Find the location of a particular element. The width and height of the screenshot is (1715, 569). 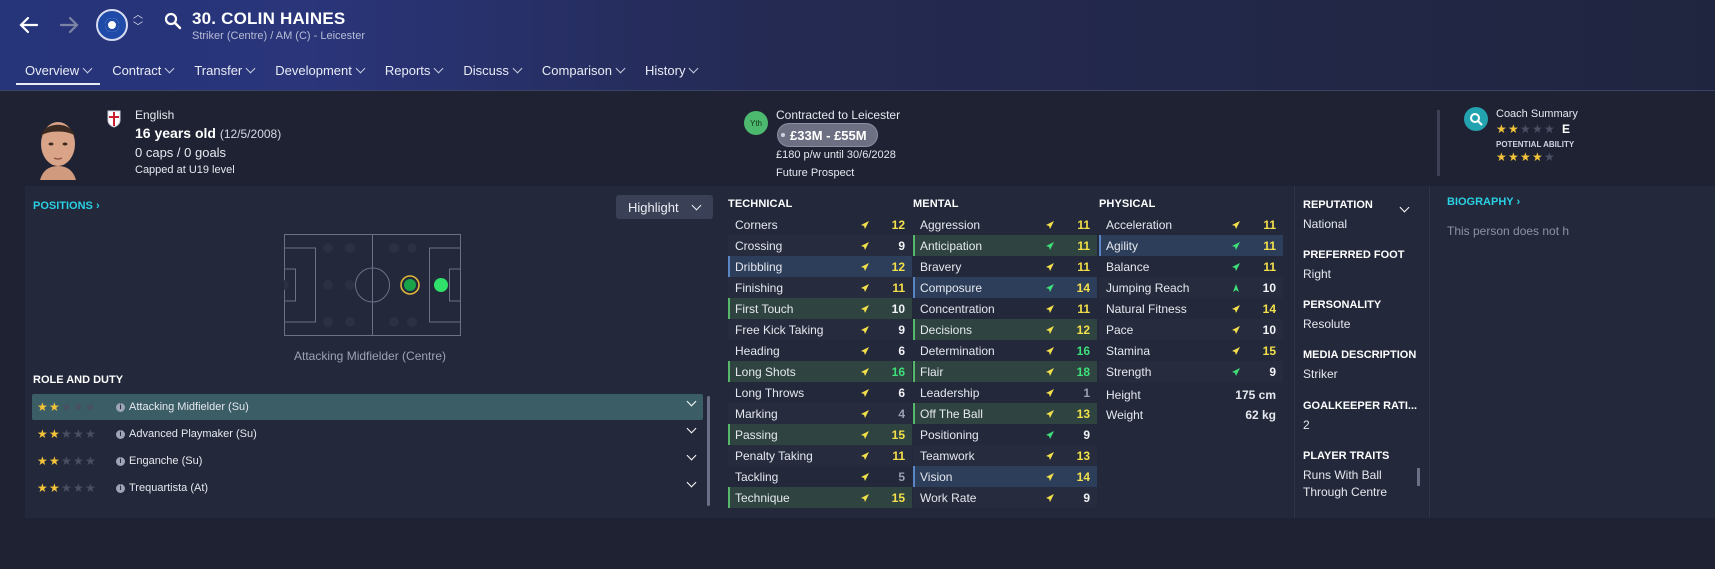

tab-overview: Overview is located at coordinates (58, 71).